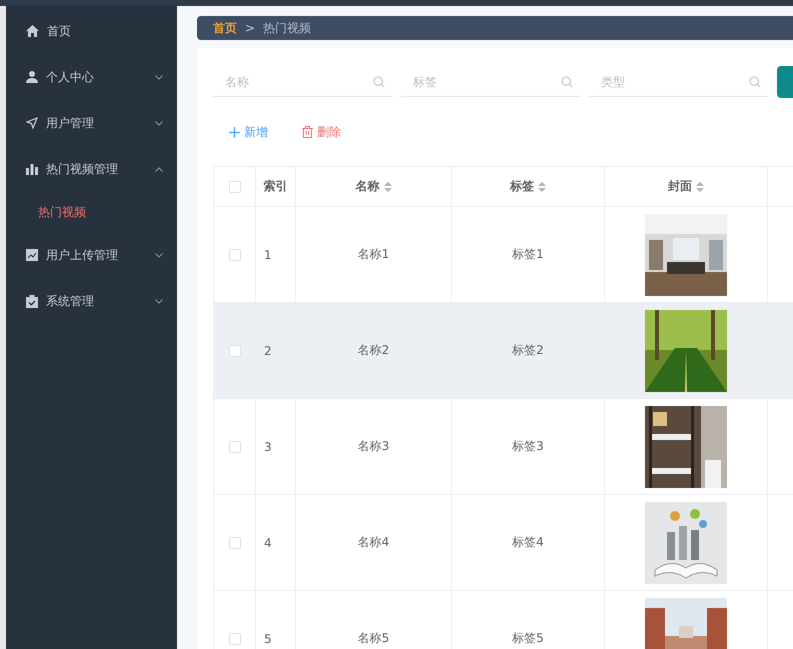 This screenshot has width=793, height=649. What do you see at coordinates (32, 77) in the screenshot?
I see `user-icon` at bounding box center [32, 77].